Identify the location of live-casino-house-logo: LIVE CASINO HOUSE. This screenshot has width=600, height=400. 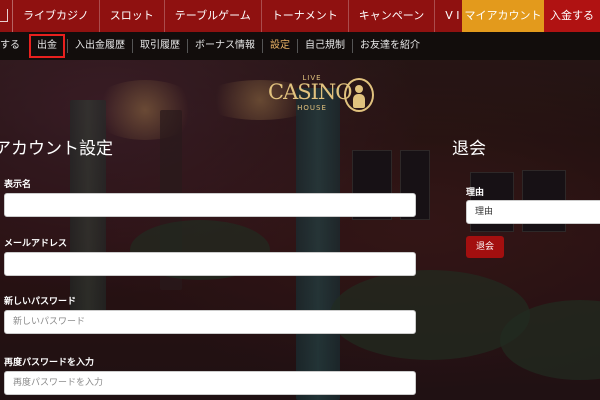
(325, 97).